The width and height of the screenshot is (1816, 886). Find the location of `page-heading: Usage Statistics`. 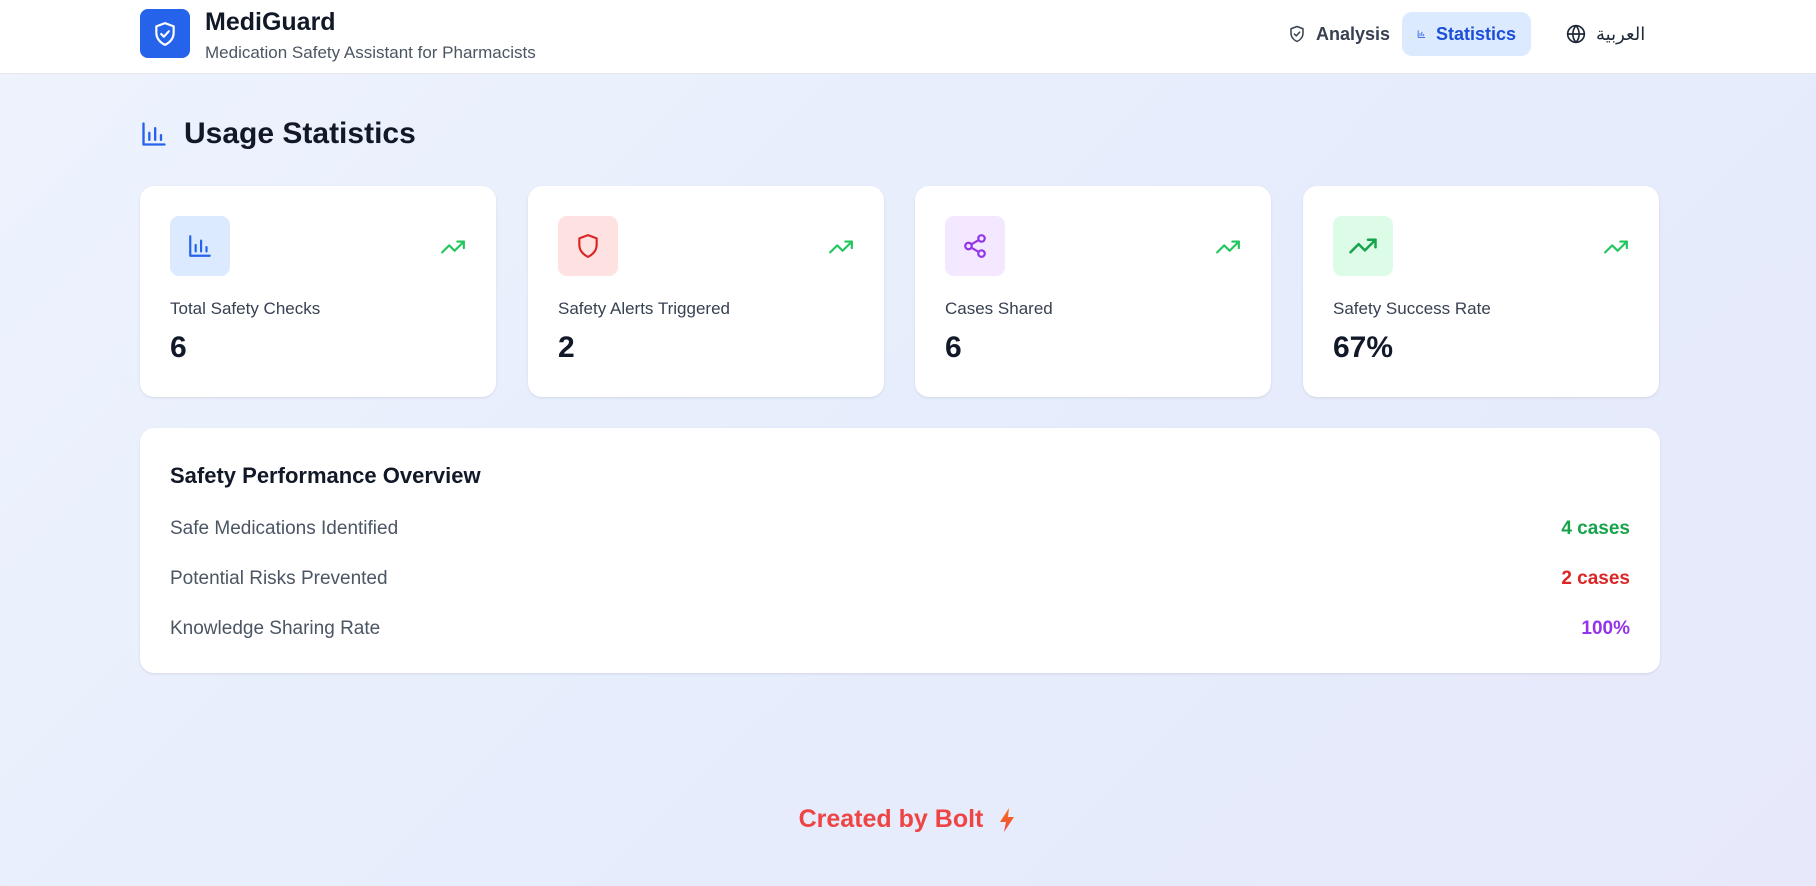

page-heading: Usage Statistics is located at coordinates (278, 134).